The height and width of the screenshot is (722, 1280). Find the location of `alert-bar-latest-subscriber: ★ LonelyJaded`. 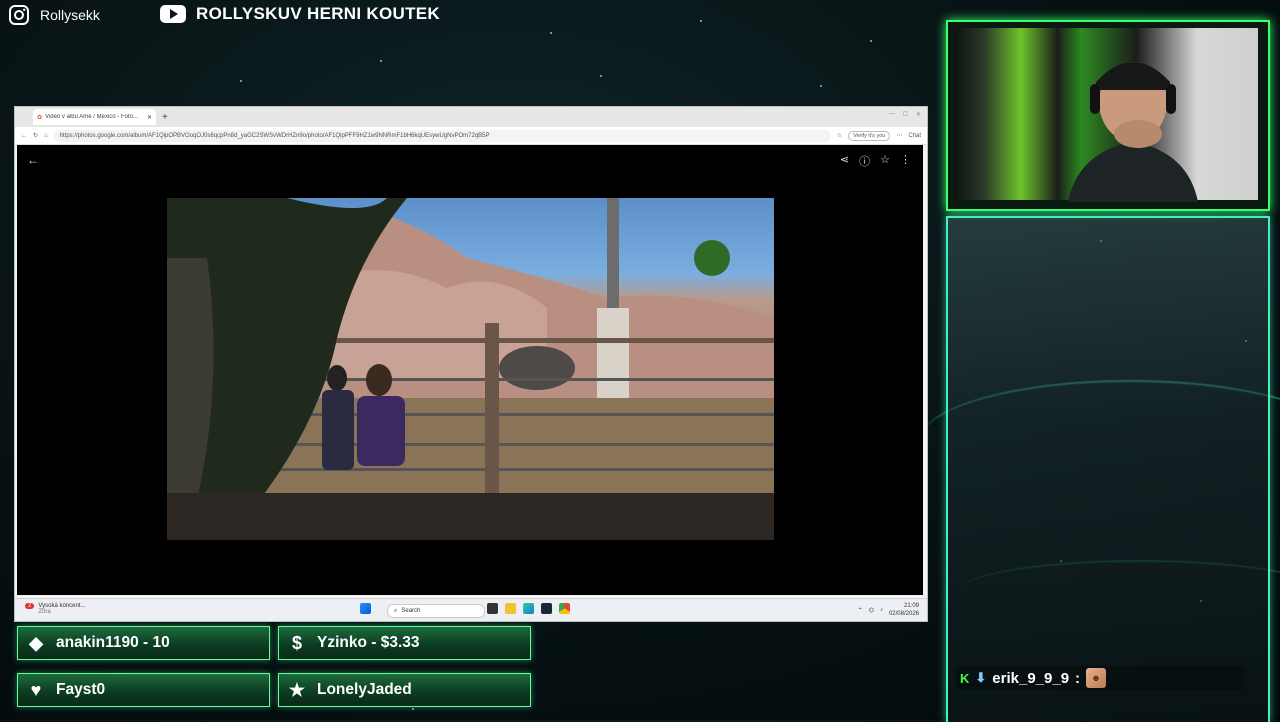

alert-bar-latest-subscriber: ★ LonelyJaded is located at coordinates (404, 690).